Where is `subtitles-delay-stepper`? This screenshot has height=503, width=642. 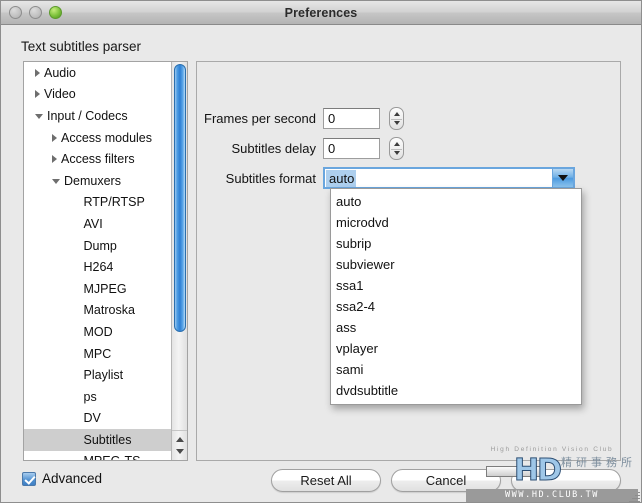
subtitles-delay-stepper is located at coordinates (396, 148).